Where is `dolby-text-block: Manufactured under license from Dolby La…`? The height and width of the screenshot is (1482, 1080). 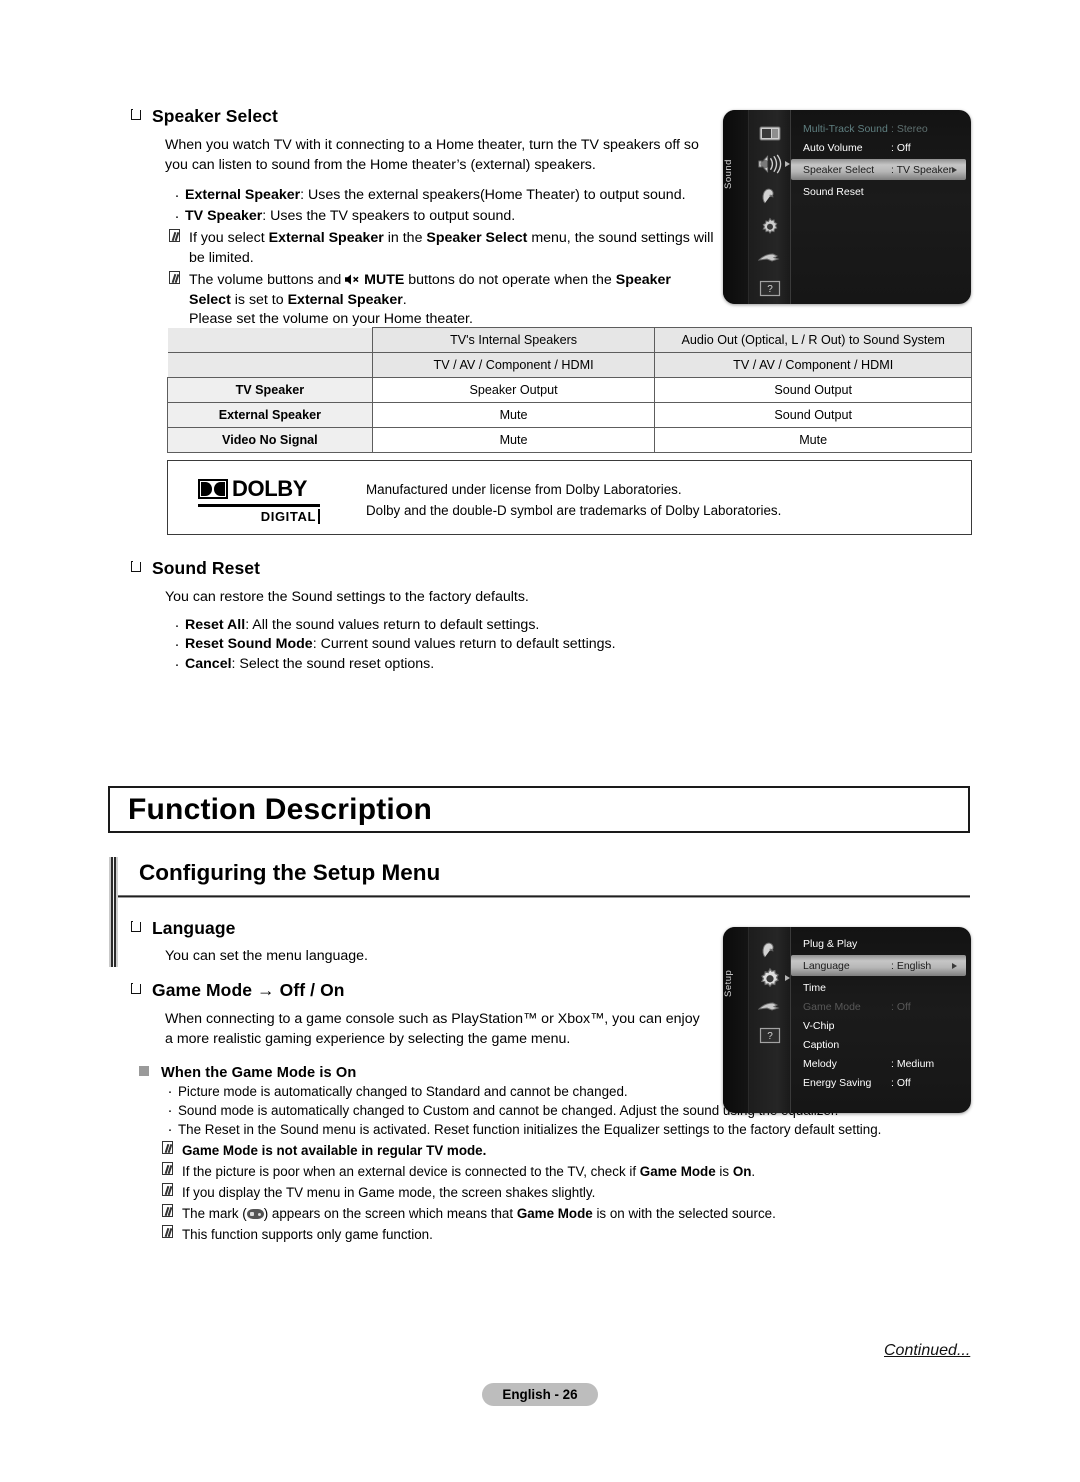 dolby-text-block: Manufactured under license from Dolby La… is located at coordinates (573, 500).